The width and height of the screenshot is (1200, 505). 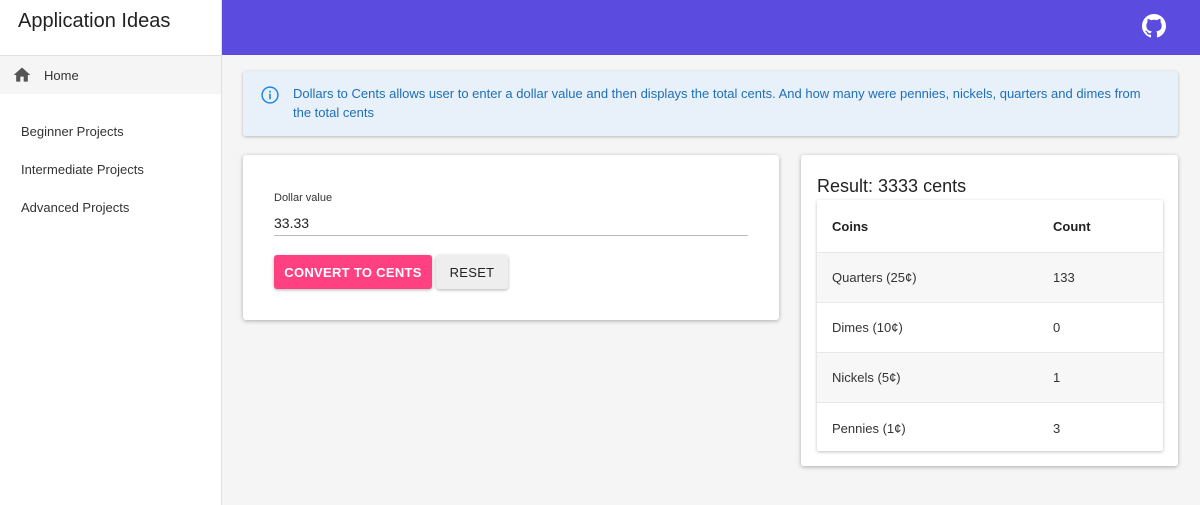 I want to click on convert-to-cents-button: CONVERT TO CENTS, so click(x=353, y=272).